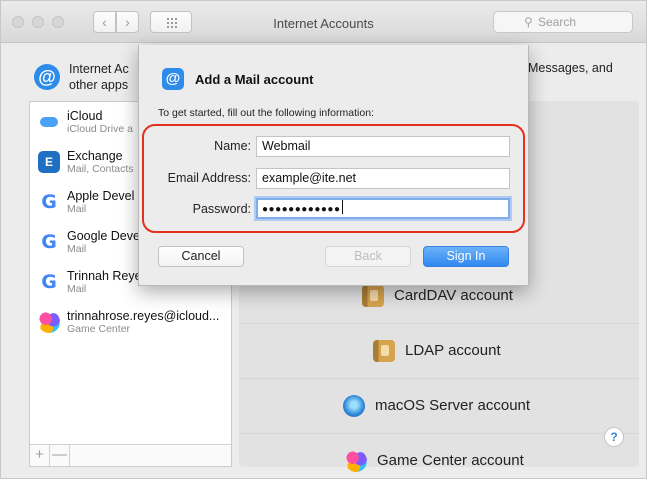  What do you see at coordinates (209, 178) in the screenshot?
I see `email-label: Email Address:` at bounding box center [209, 178].